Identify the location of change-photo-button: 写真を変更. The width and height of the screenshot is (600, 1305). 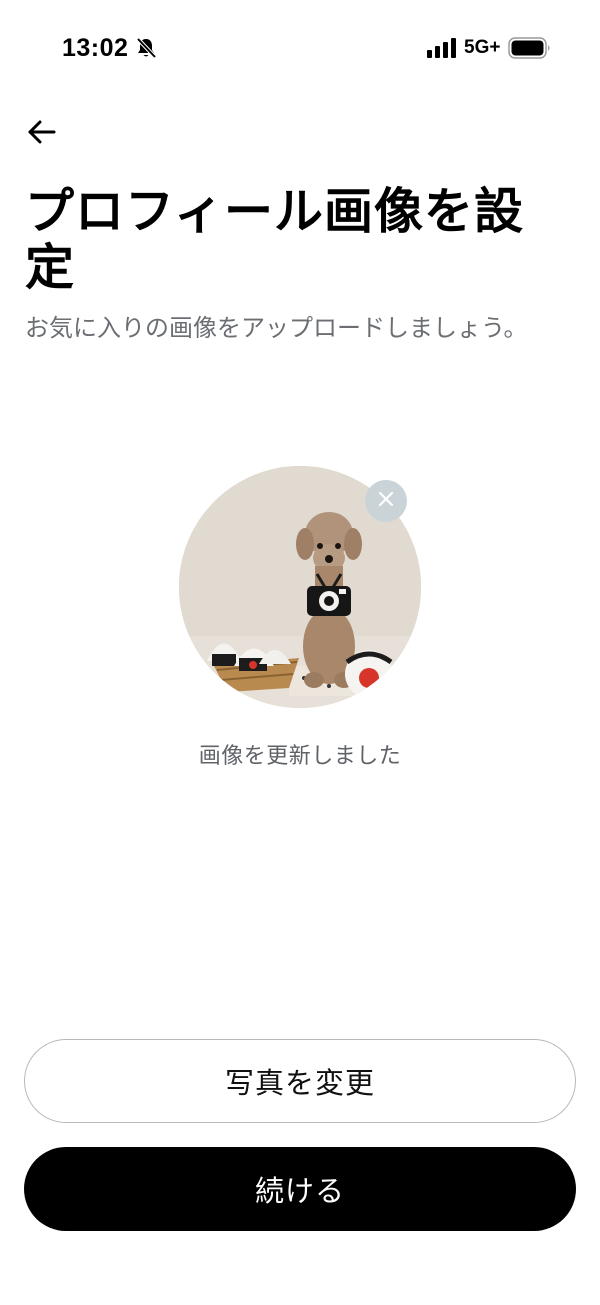
(300, 1081).